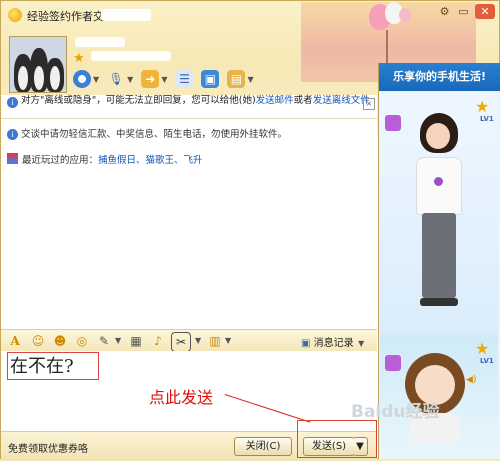  I want to click on avatar, so click(38, 64).